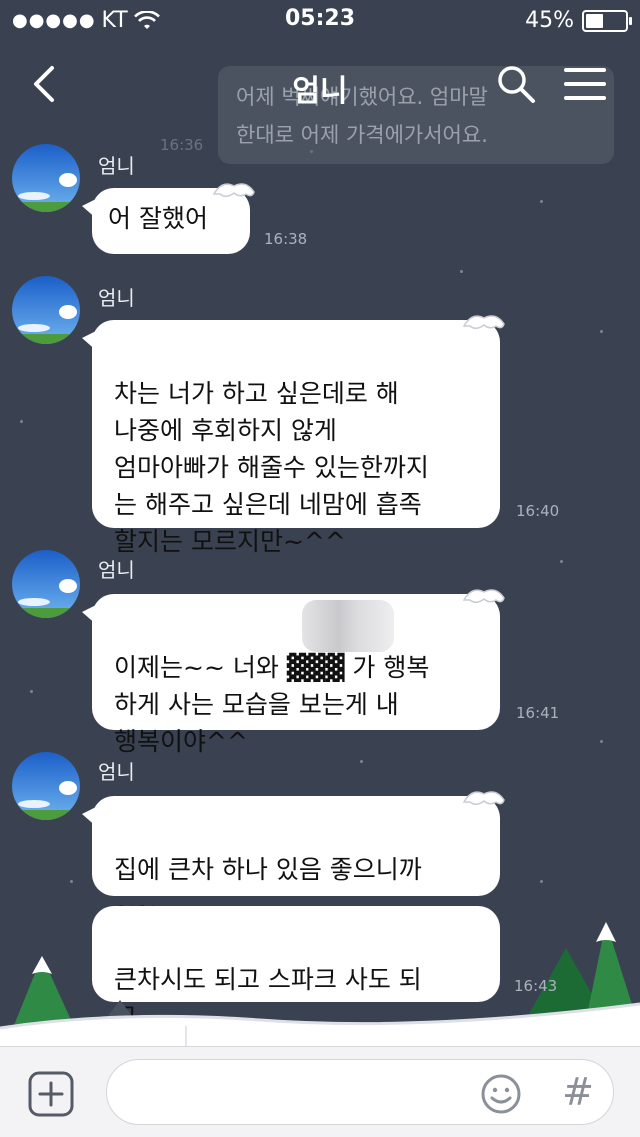 This screenshot has height=1137, width=640. Describe the element at coordinates (348, 626) in the screenshot. I see `blurred-name-redaction` at that location.